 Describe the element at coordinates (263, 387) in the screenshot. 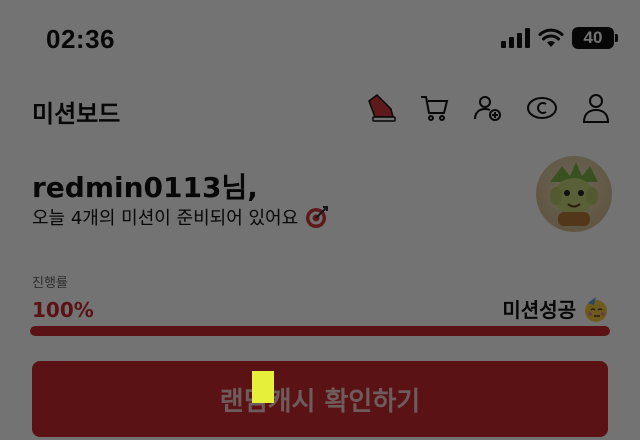

I see `text-cursor` at that location.